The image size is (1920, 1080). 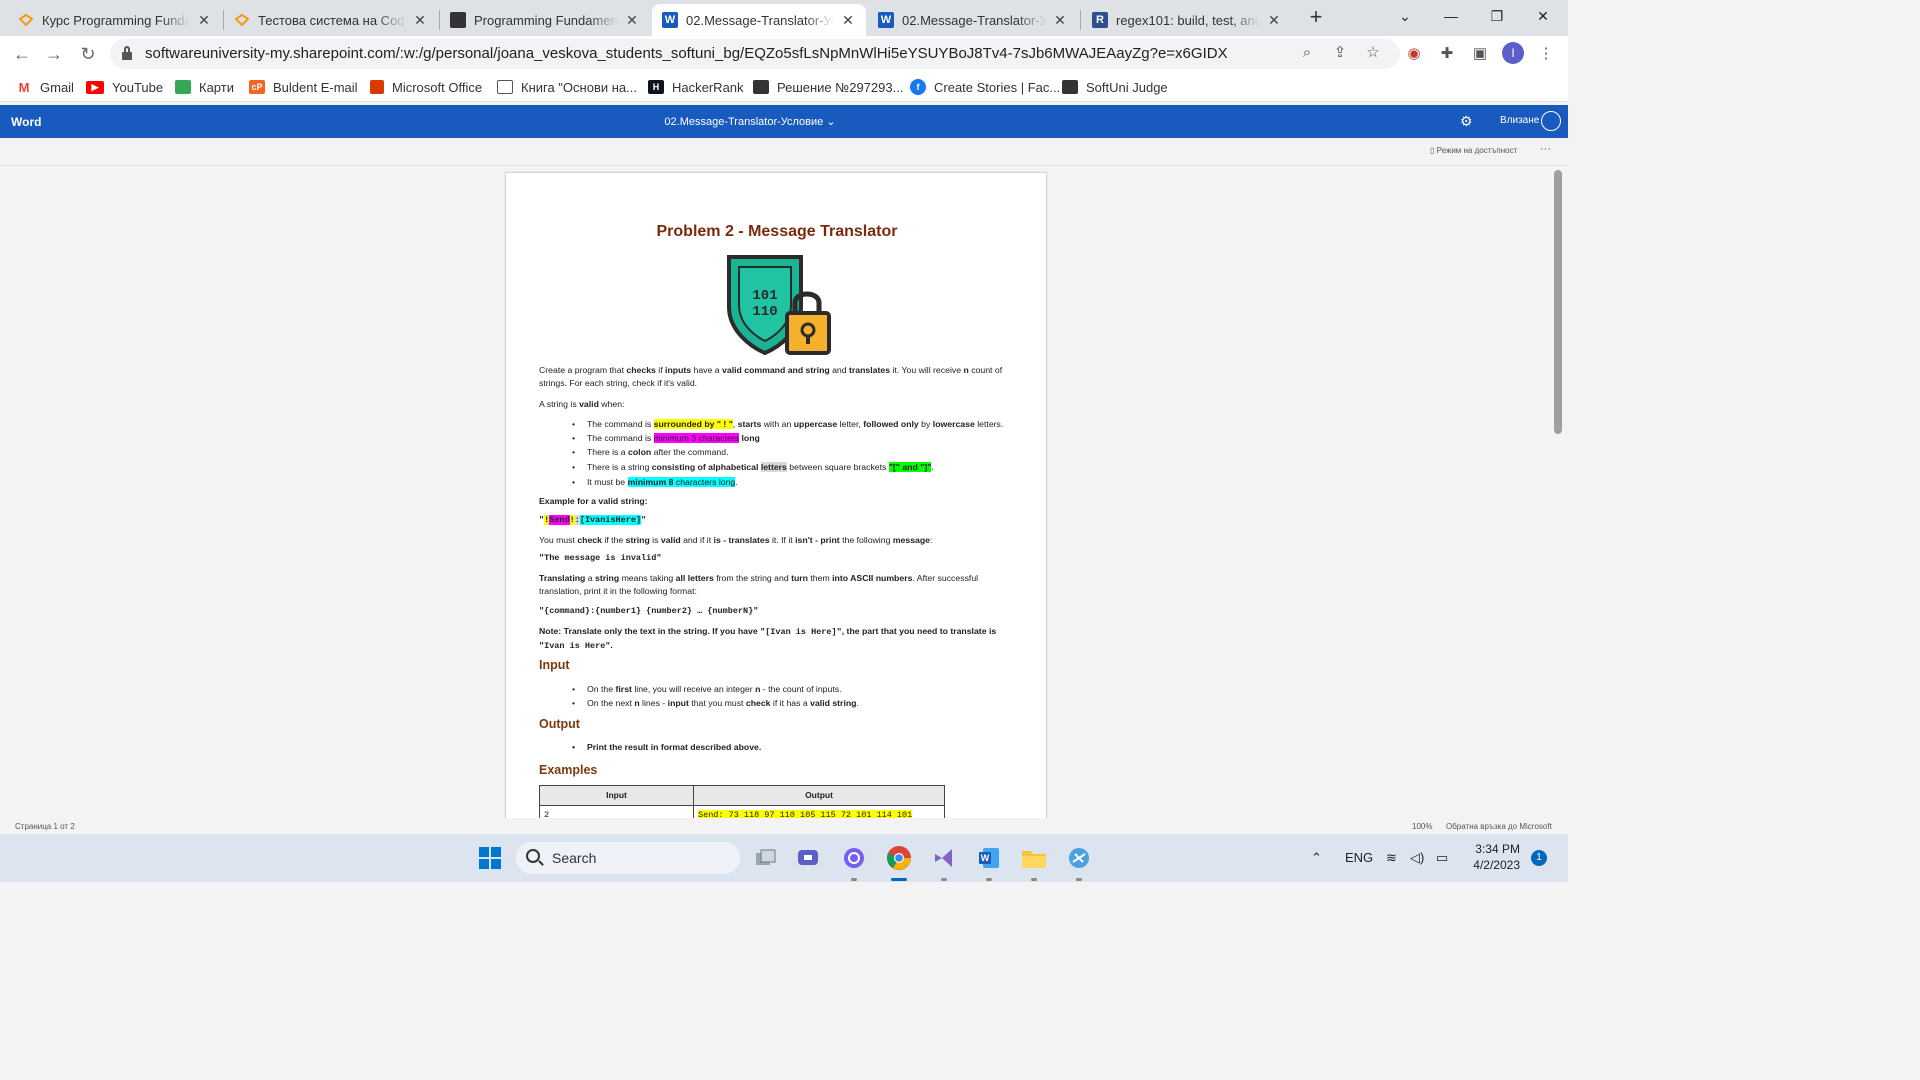 What do you see at coordinates (777, 231) in the screenshot?
I see `doc-title: Problem 2 - Message Translator` at bounding box center [777, 231].